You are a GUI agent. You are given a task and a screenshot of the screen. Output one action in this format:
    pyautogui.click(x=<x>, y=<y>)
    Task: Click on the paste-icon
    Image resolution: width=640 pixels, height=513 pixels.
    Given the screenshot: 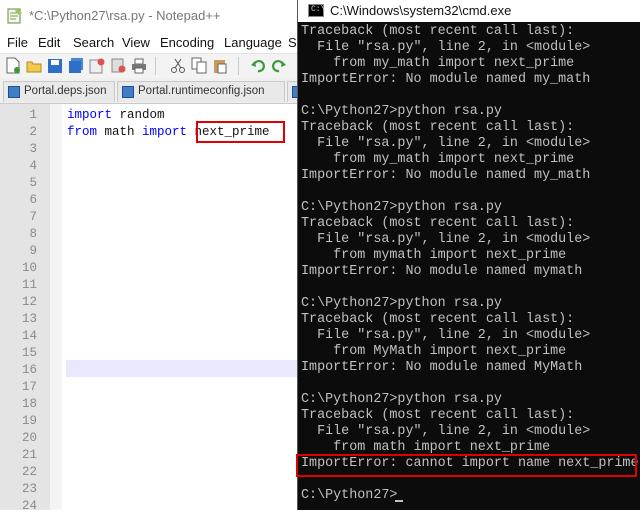 What is the action you would take?
    pyautogui.click(x=220, y=65)
    